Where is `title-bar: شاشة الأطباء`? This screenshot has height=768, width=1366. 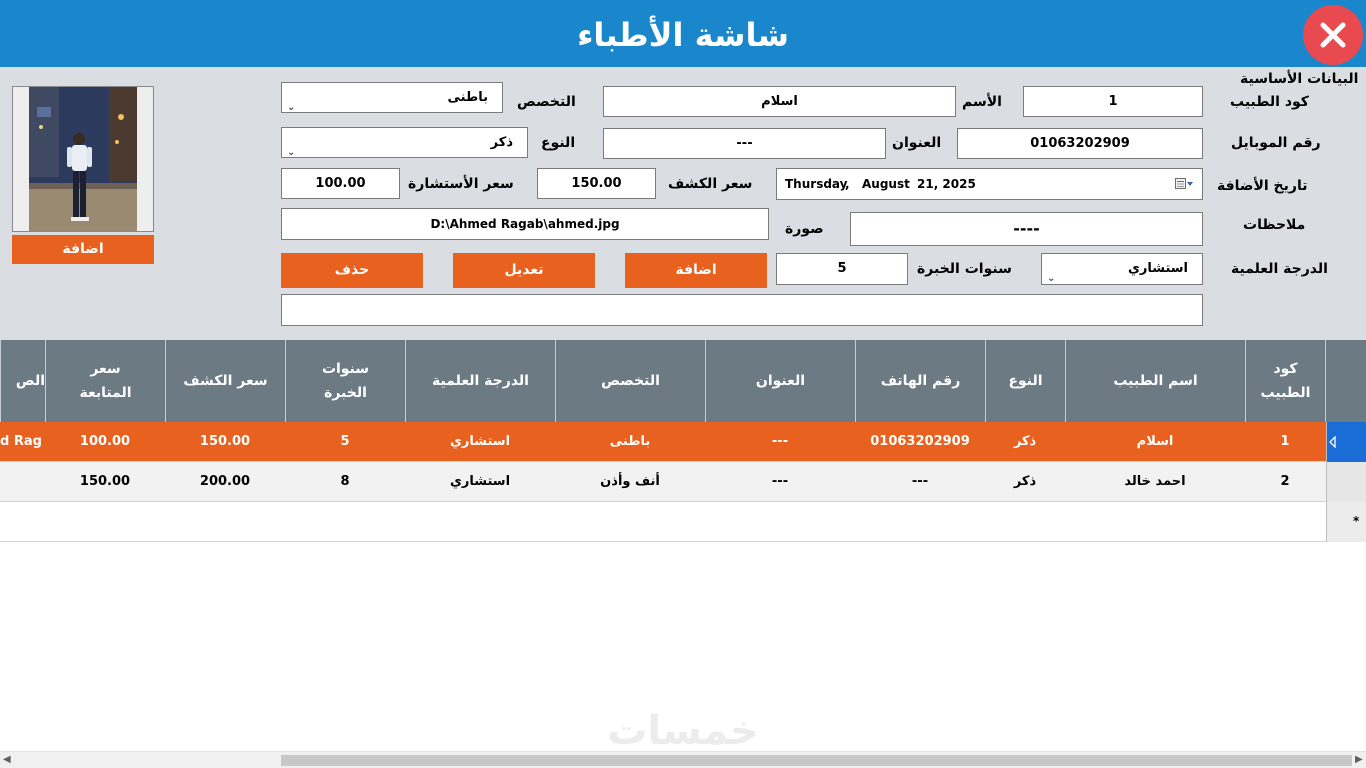
title-bar: شاشة الأطباء is located at coordinates (683, 33).